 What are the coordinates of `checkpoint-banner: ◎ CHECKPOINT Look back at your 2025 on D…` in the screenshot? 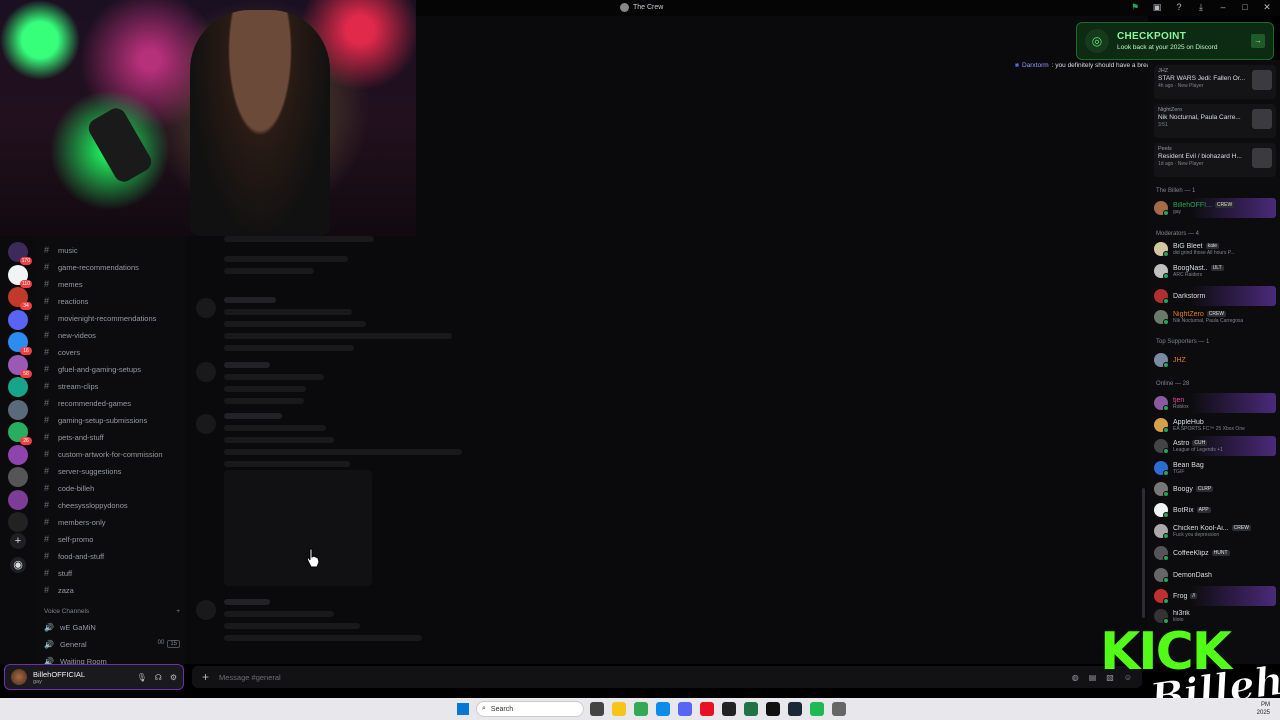 It's located at (1175, 41).